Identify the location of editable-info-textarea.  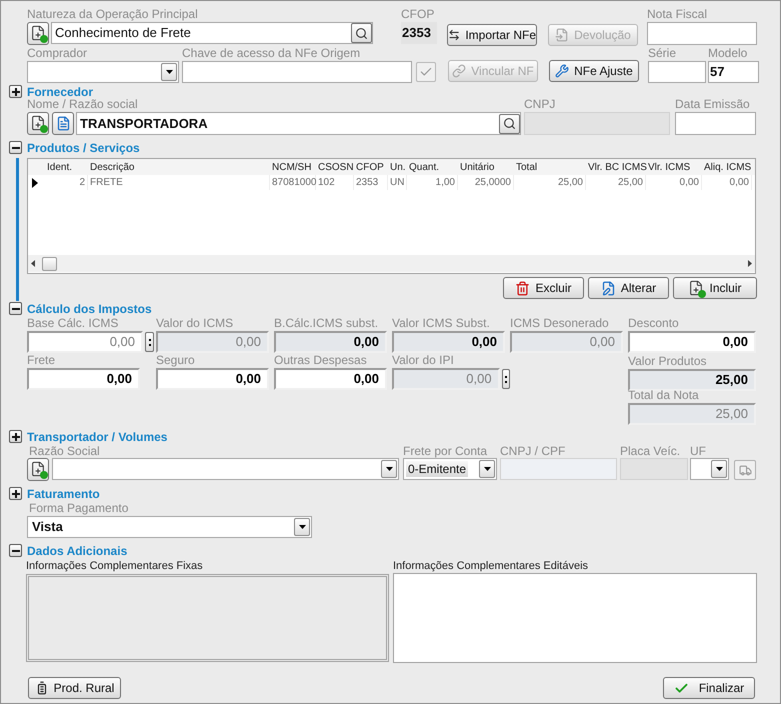
(575, 618).